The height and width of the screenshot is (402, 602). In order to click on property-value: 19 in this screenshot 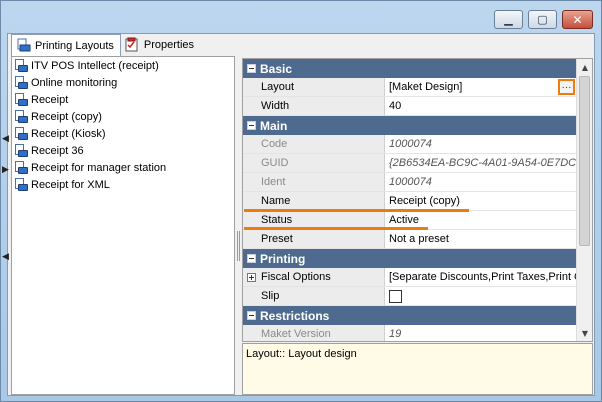, I will do `click(395, 334)`.